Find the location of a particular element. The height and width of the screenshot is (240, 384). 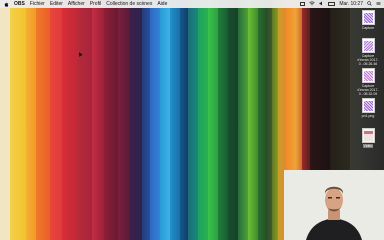

menu-clock: Mar. 10:27 is located at coordinates (351, 4).